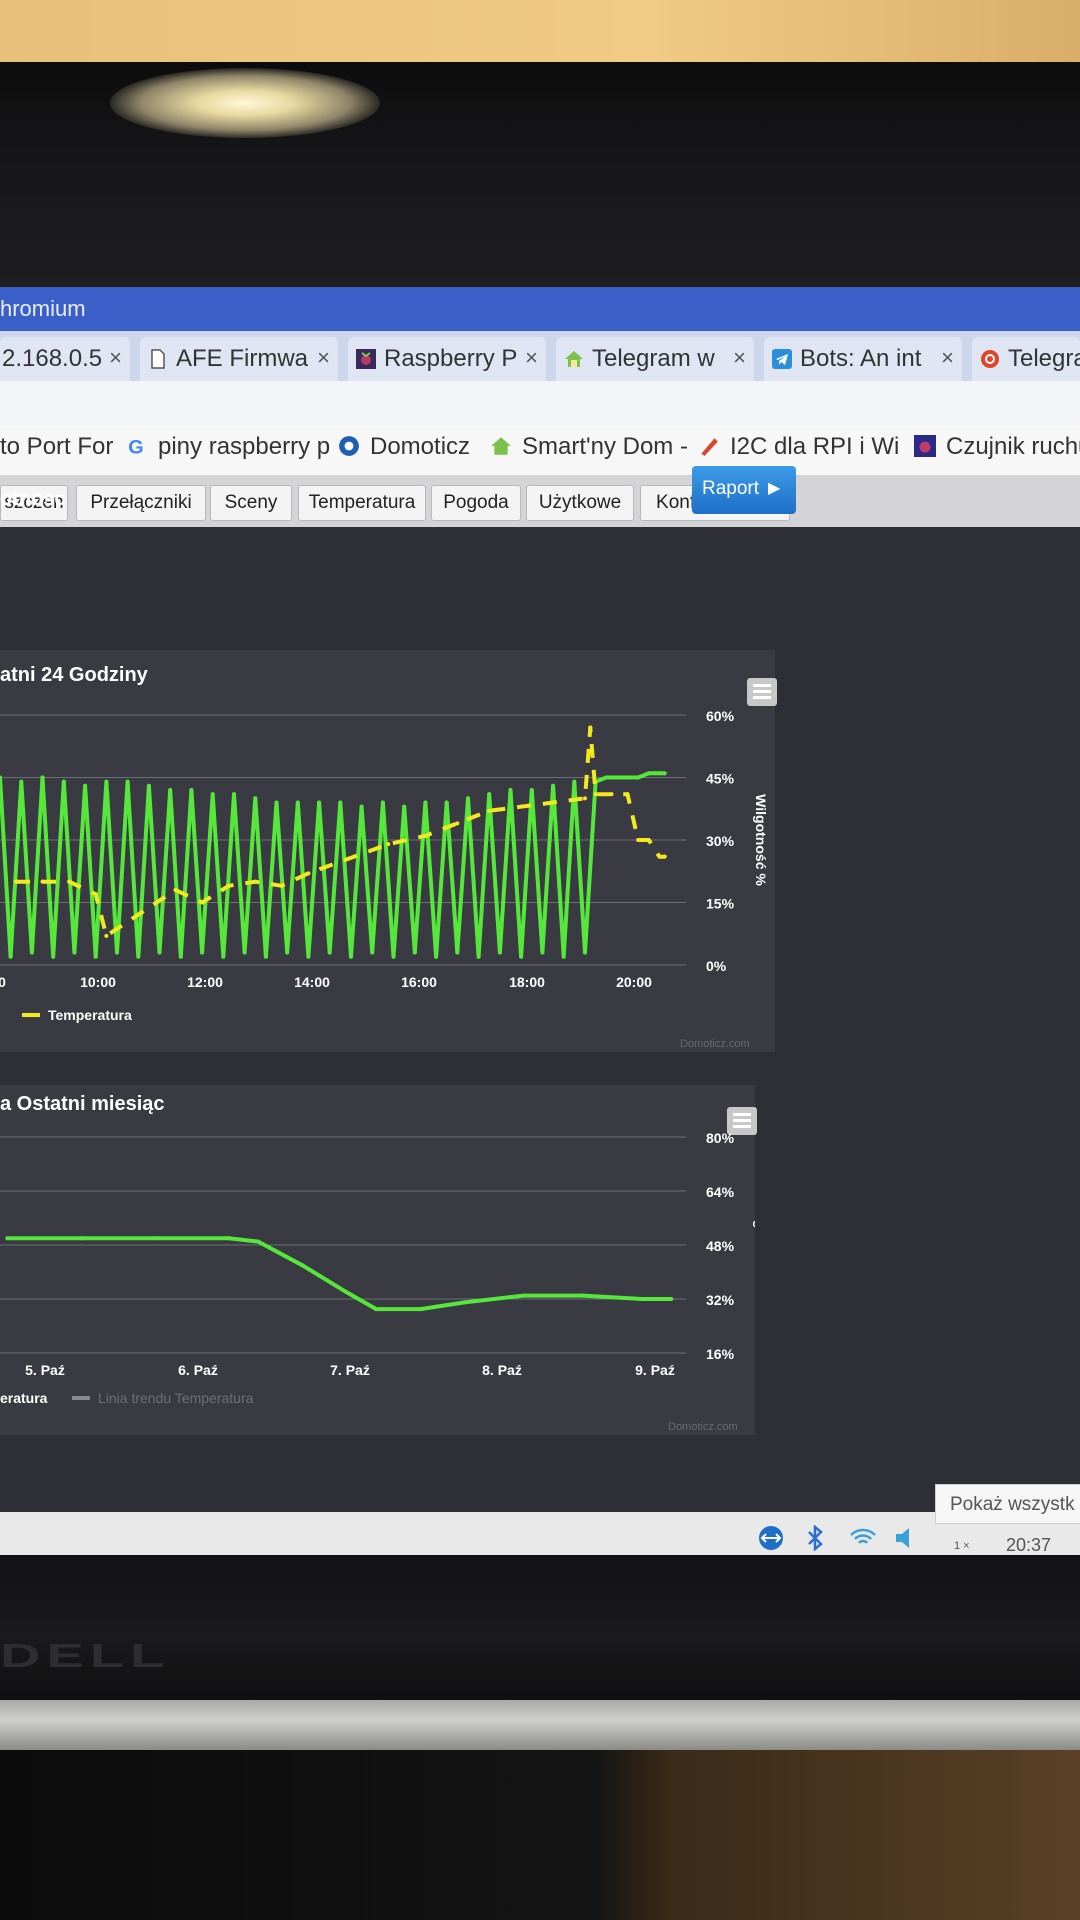 The image size is (1080, 1920). What do you see at coordinates (720, 904) in the screenshot?
I see `y-tick-label: 15%` at bounding box center [720, 904].